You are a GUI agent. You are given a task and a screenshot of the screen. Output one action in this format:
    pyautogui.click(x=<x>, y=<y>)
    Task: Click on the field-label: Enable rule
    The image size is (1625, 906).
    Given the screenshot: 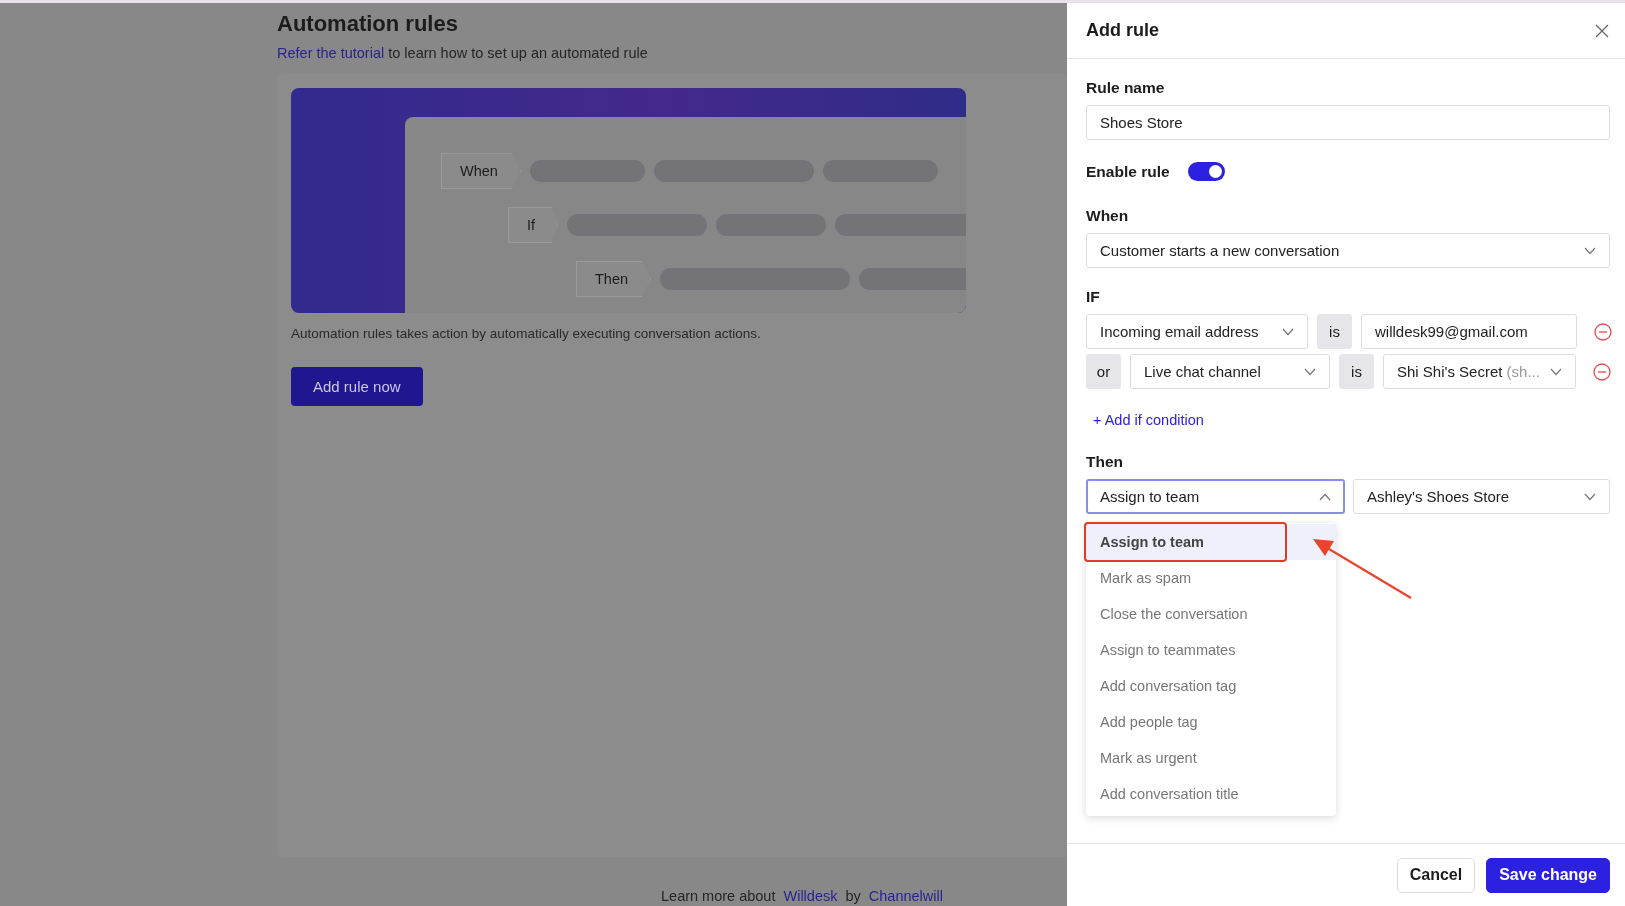 What is the action you would take?
    pyautogui.click(x=1128, y=171)
    